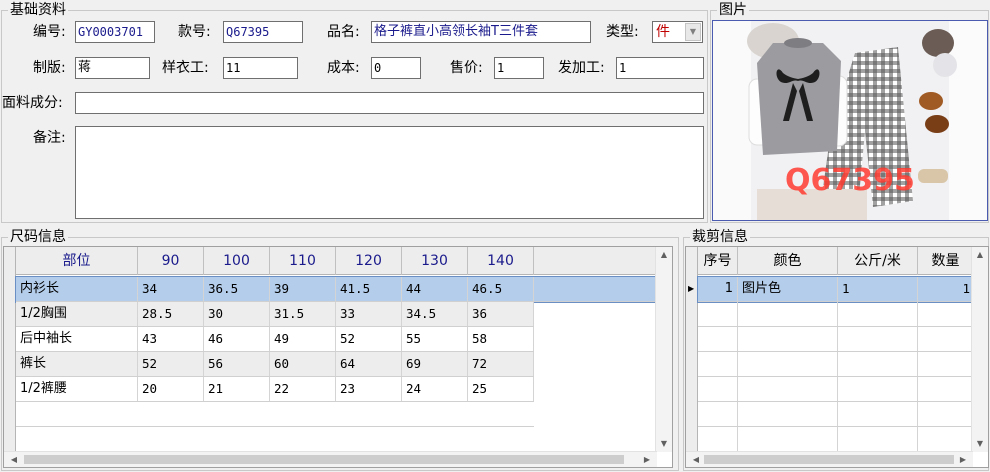  I want to click on size-cell: 22, so click(303, 389).